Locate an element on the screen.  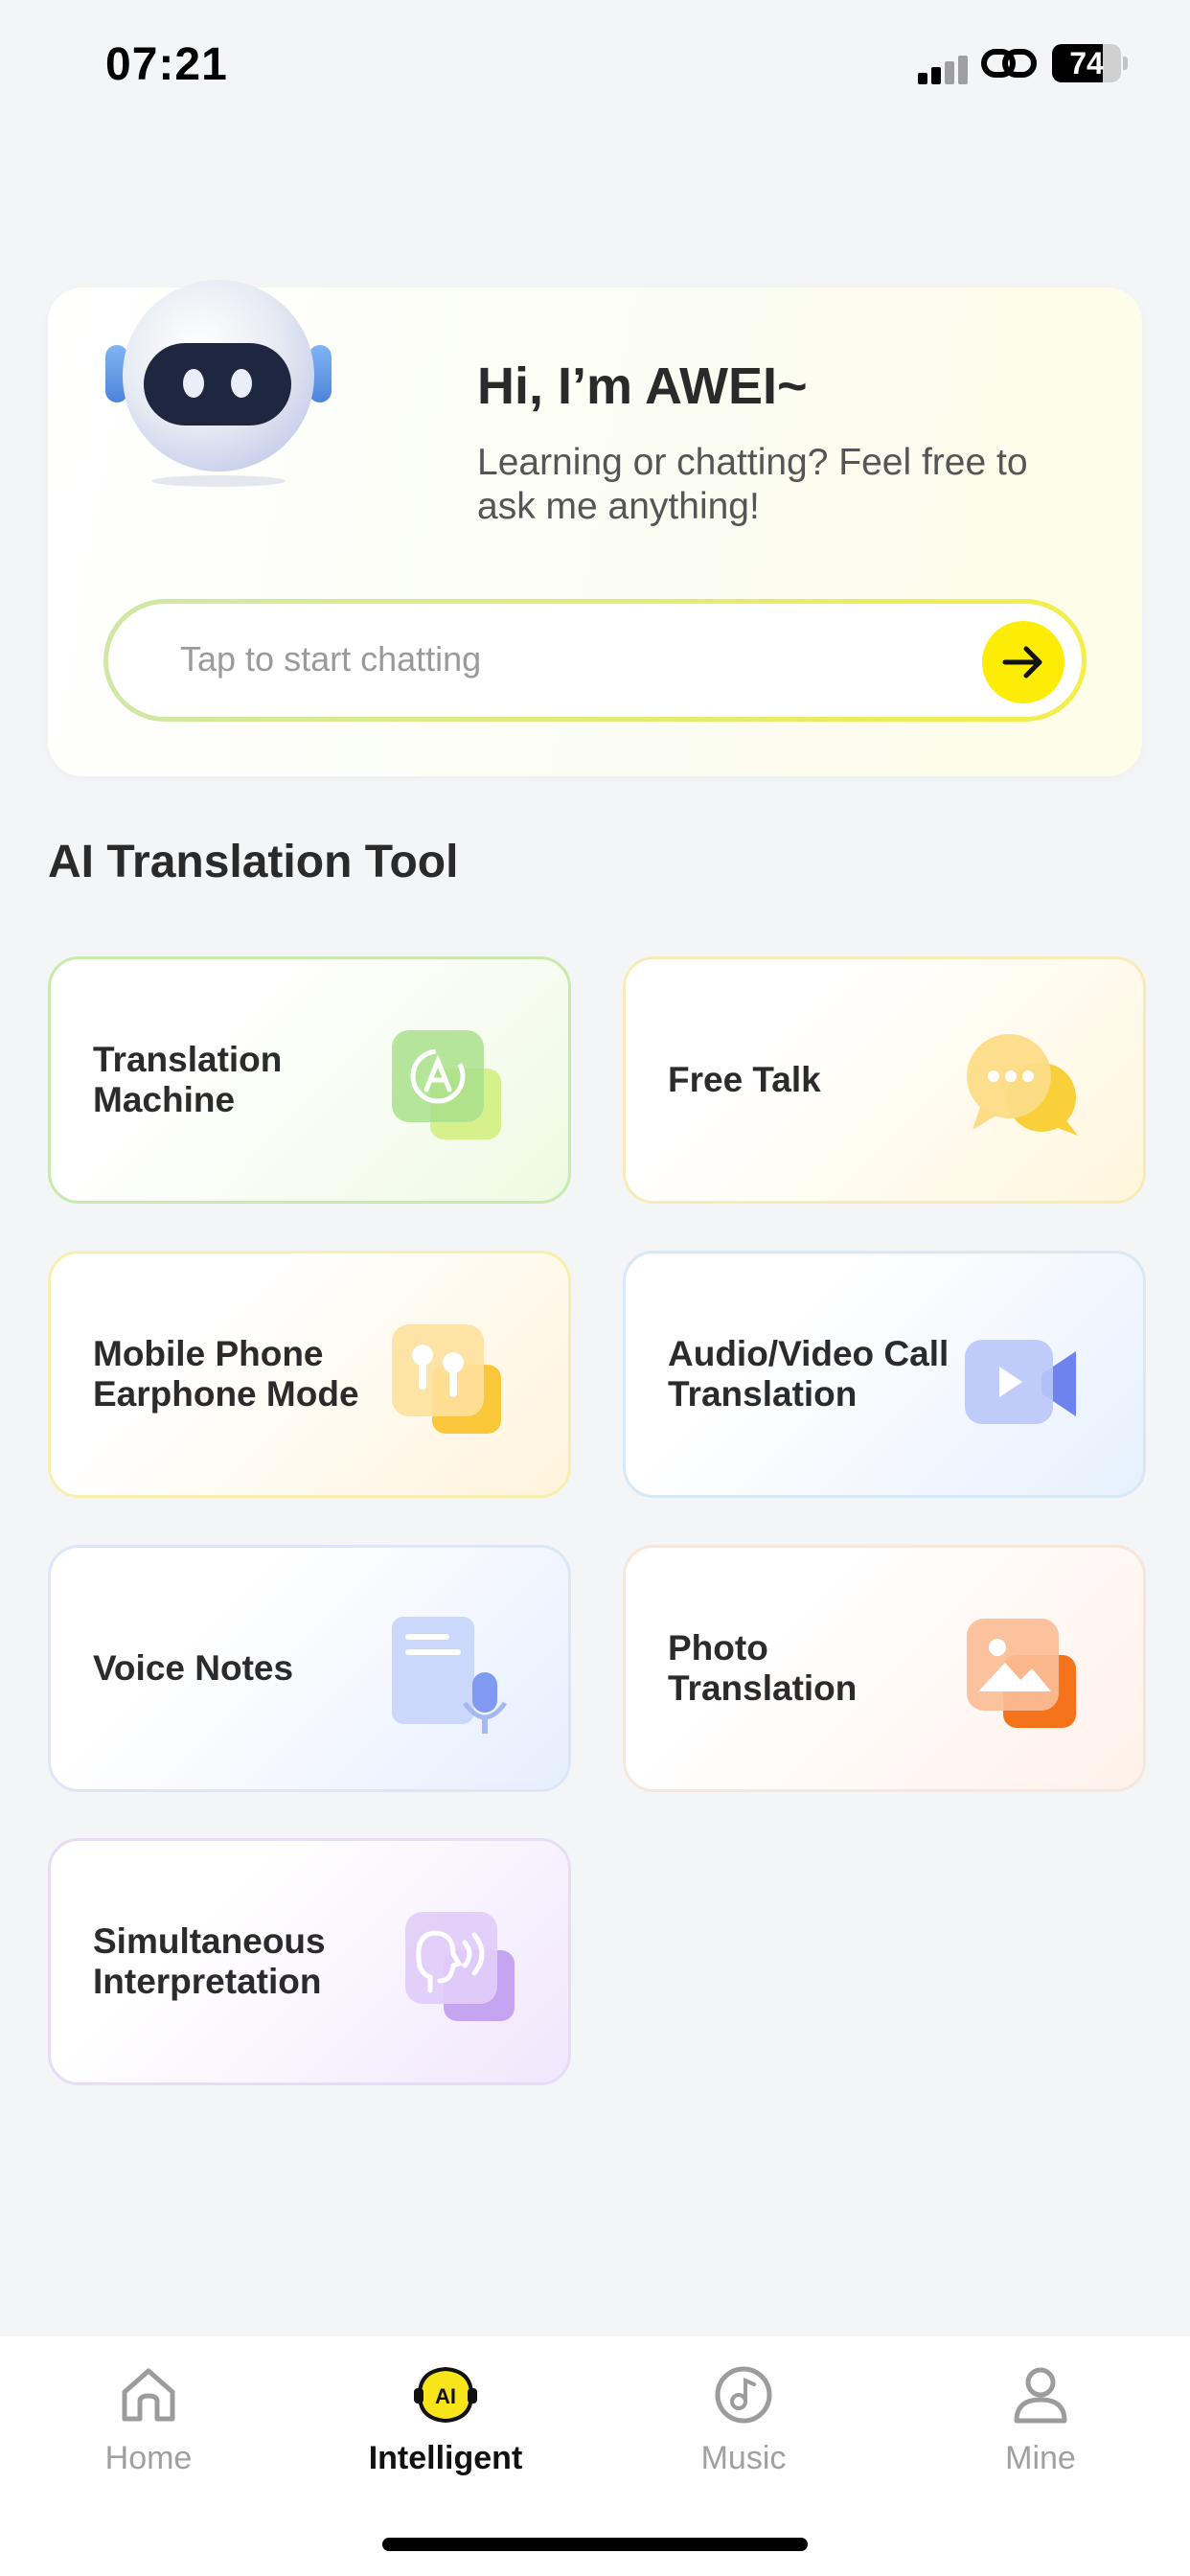
voice-notes-icon is located at coordinates (450, 1675).